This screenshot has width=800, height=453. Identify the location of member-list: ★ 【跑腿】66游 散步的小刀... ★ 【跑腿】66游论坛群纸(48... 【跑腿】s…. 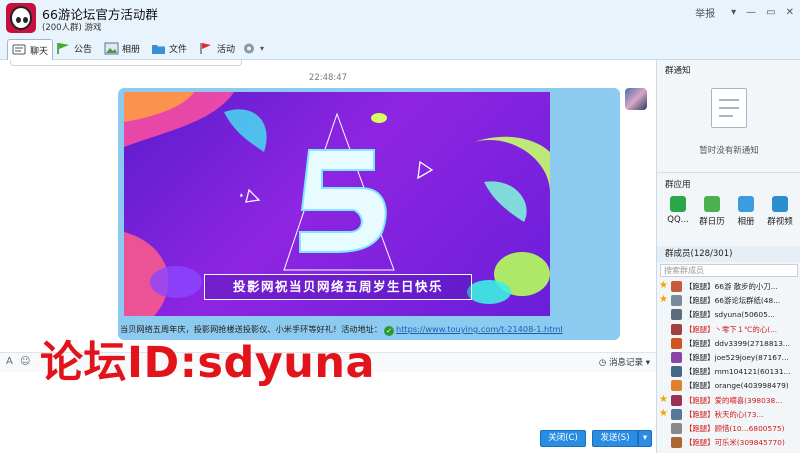
(728, 365).